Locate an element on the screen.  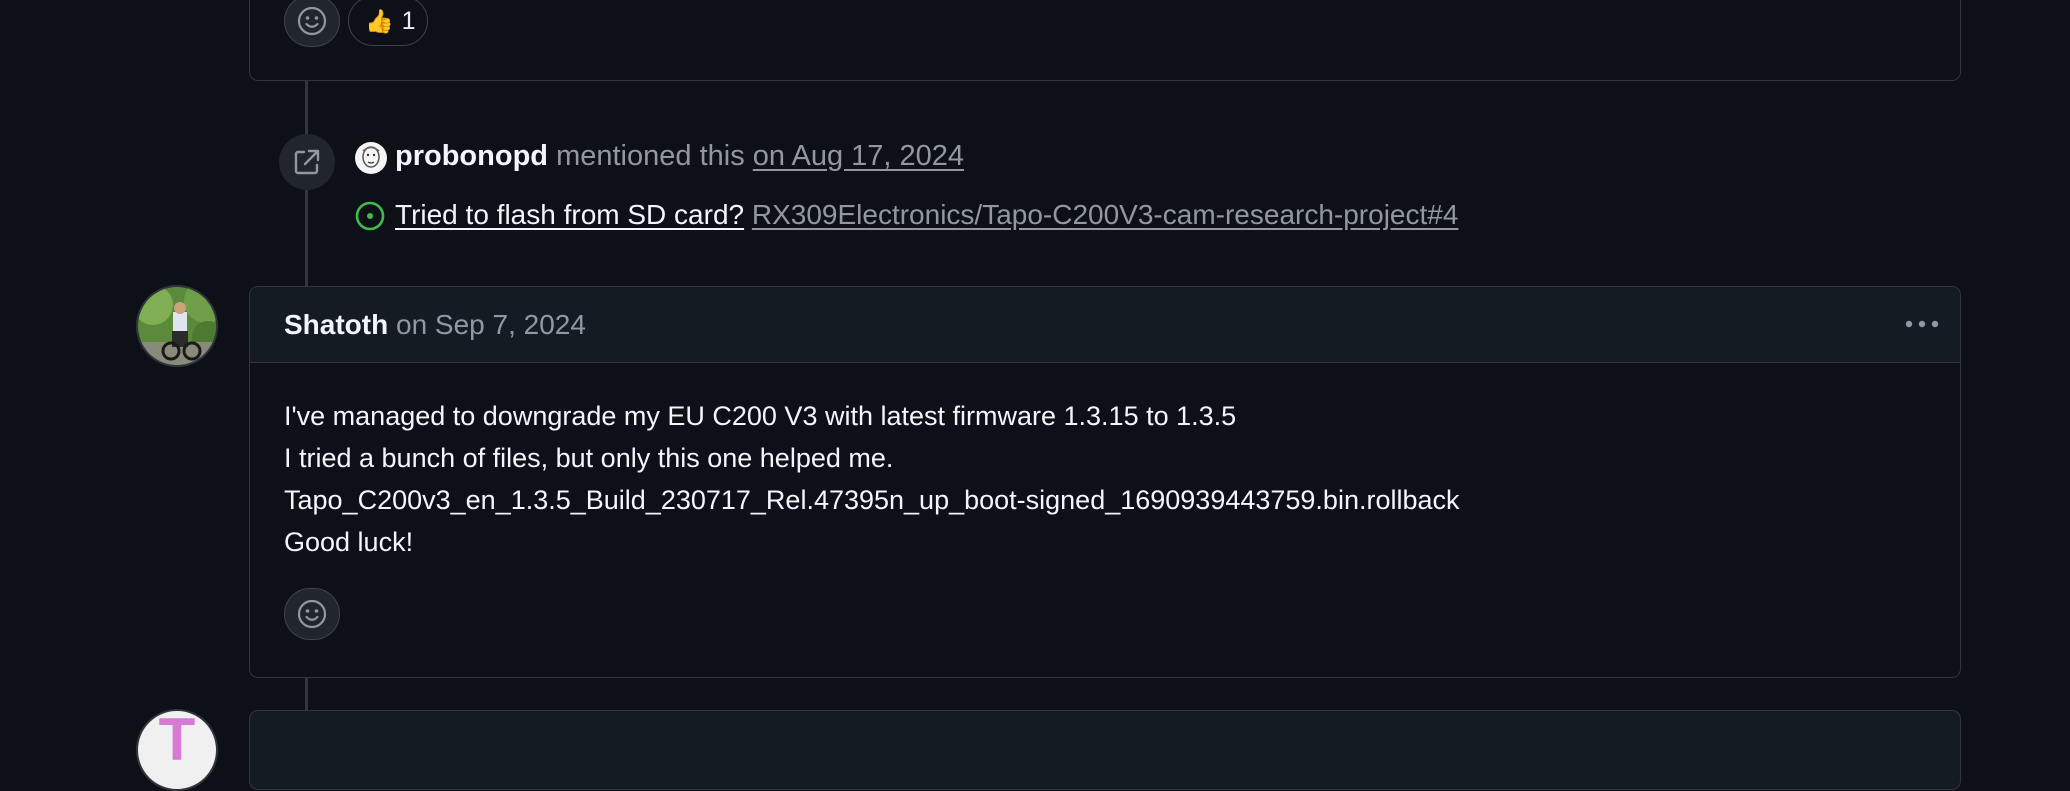
cross-reference-icon is located at coordinates (307, 162).